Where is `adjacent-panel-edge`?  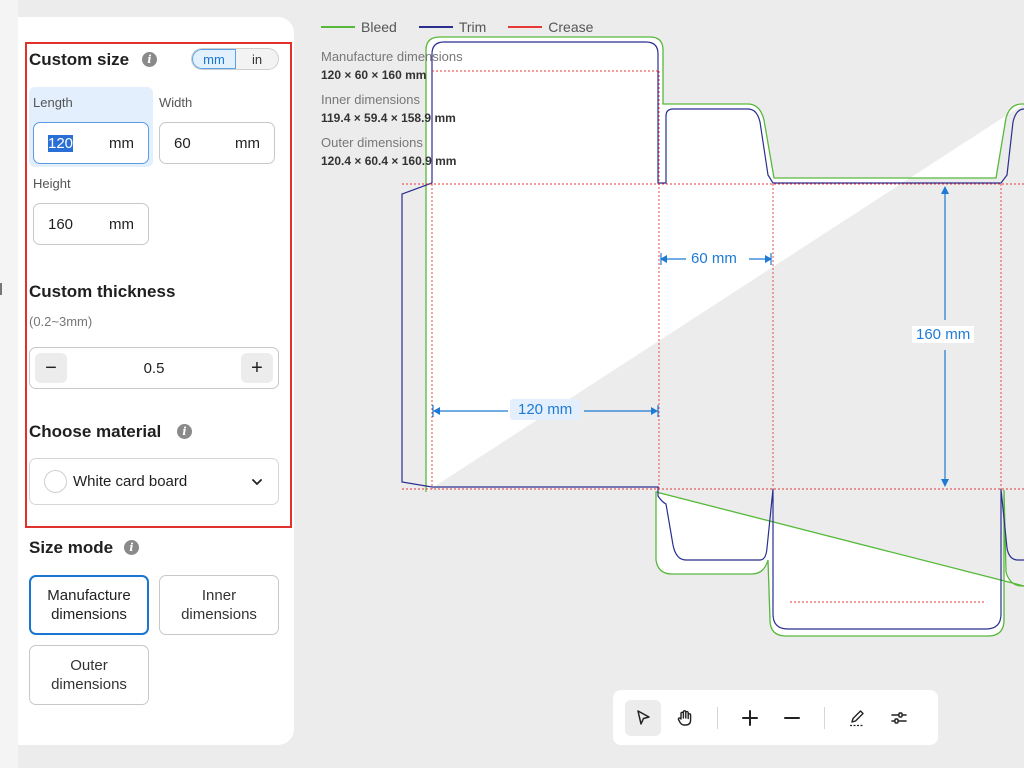
adjacent-panel-edge is located at coordinates (9, 384).